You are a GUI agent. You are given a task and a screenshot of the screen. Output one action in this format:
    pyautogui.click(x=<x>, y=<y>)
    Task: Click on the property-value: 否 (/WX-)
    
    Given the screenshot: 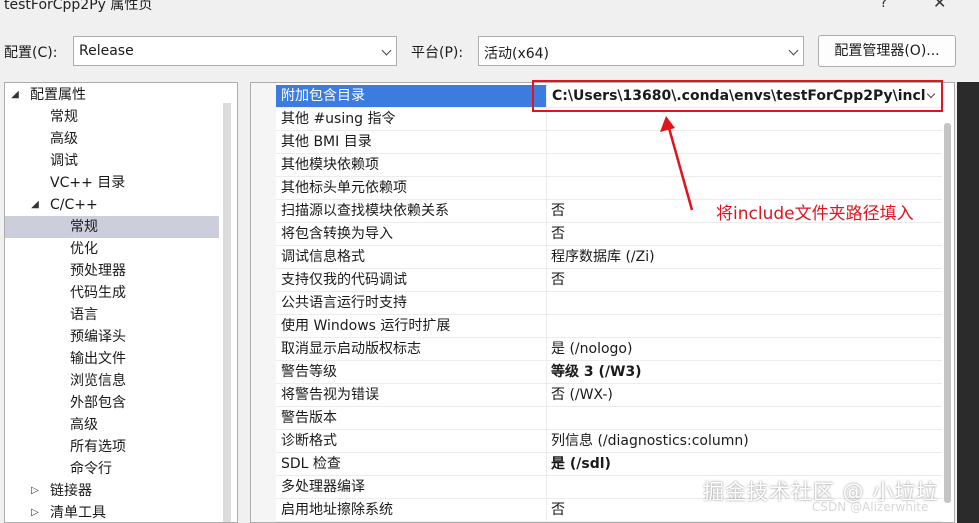 What is the action you would take?
    pyautogui.click(x=745, y=395)
    